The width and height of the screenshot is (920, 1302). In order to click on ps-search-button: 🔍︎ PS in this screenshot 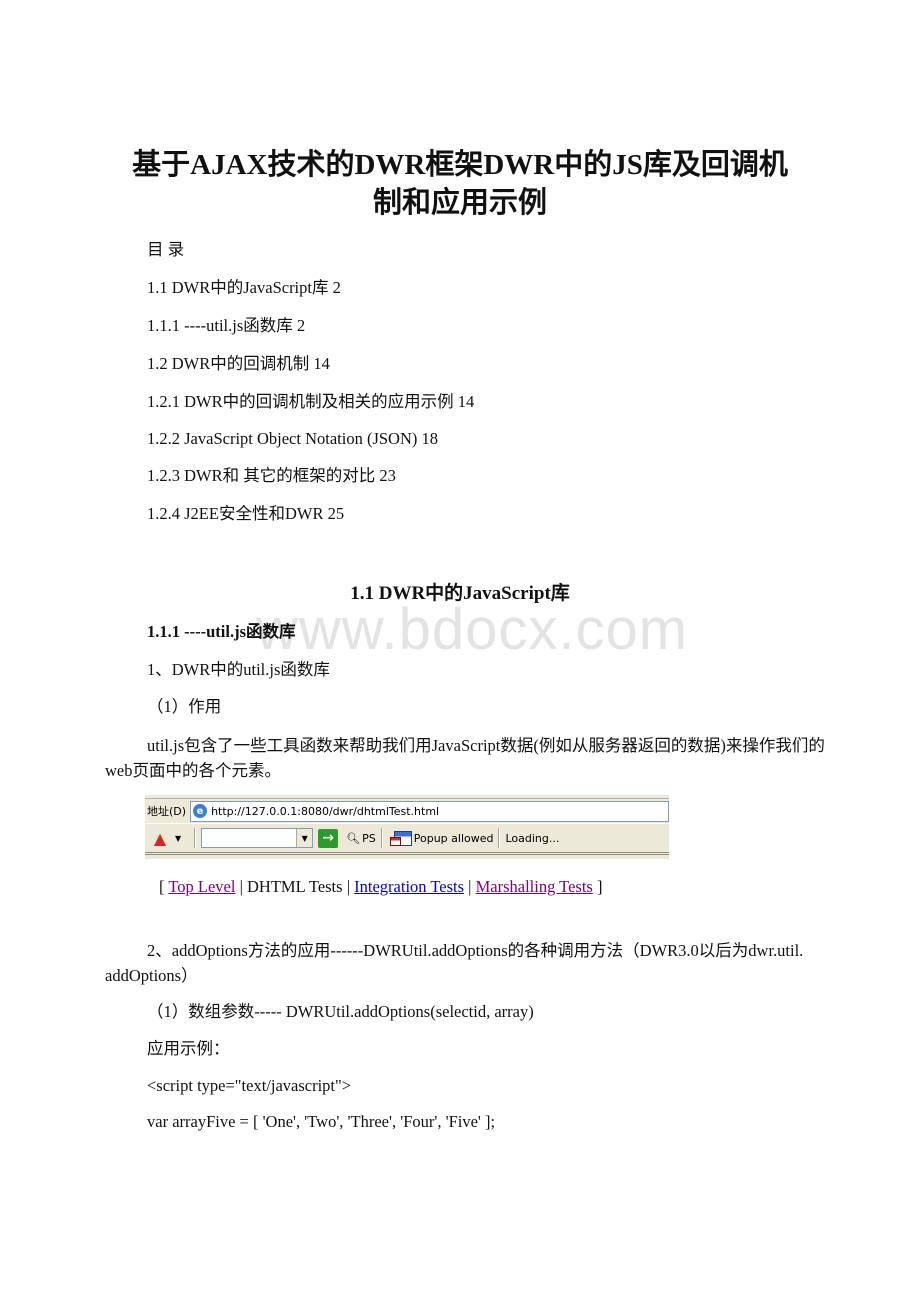, I will do `click(361, 838)`.